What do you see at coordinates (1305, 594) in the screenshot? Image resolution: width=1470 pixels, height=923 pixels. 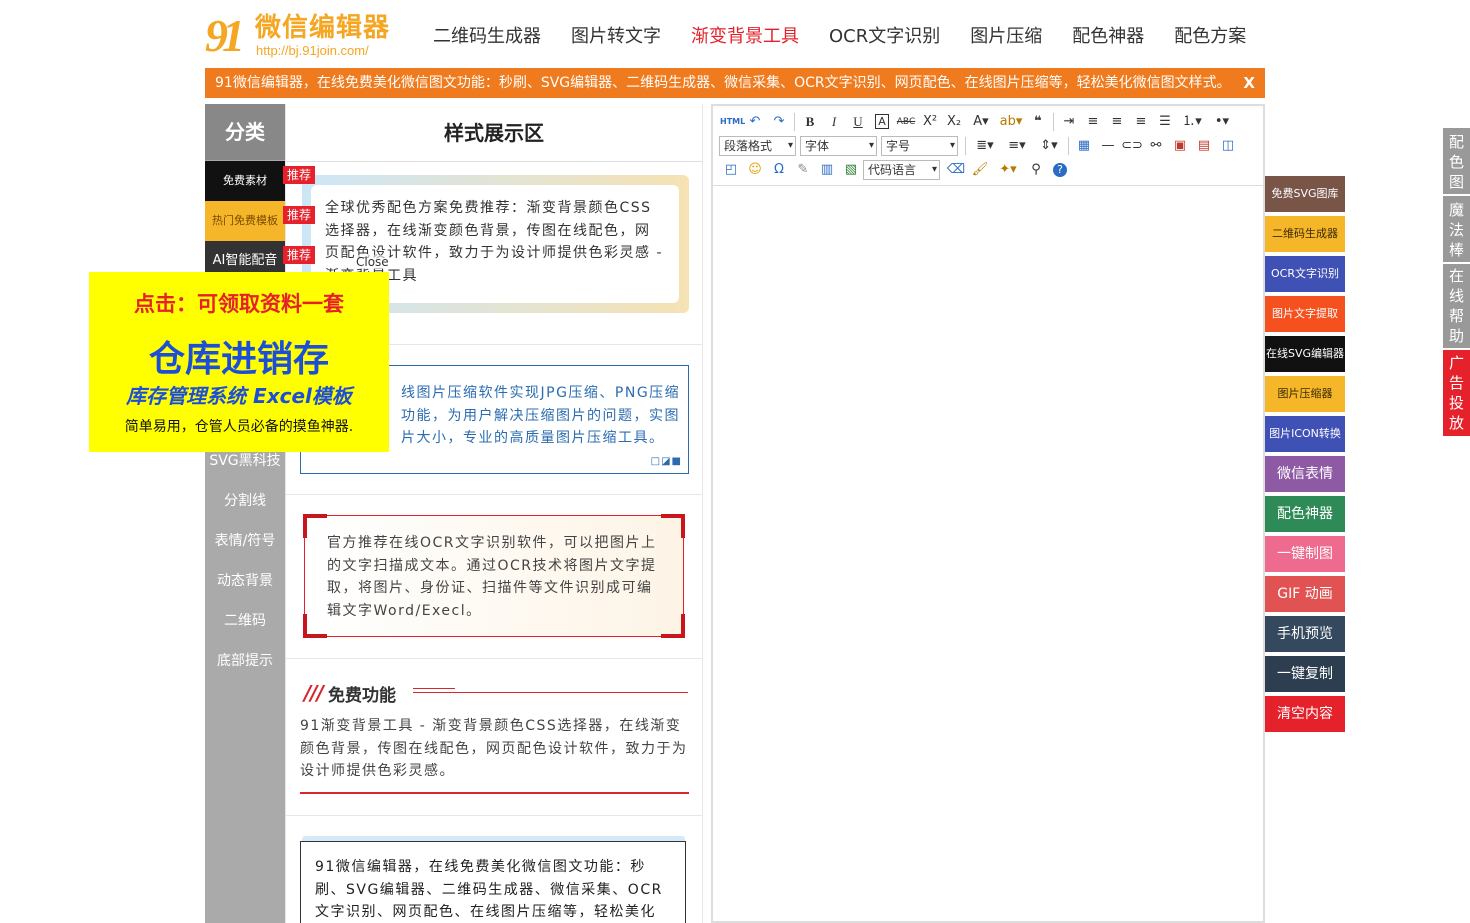 I see `right-tool-button: GIF 动画` at bounding box center [1305, 594].